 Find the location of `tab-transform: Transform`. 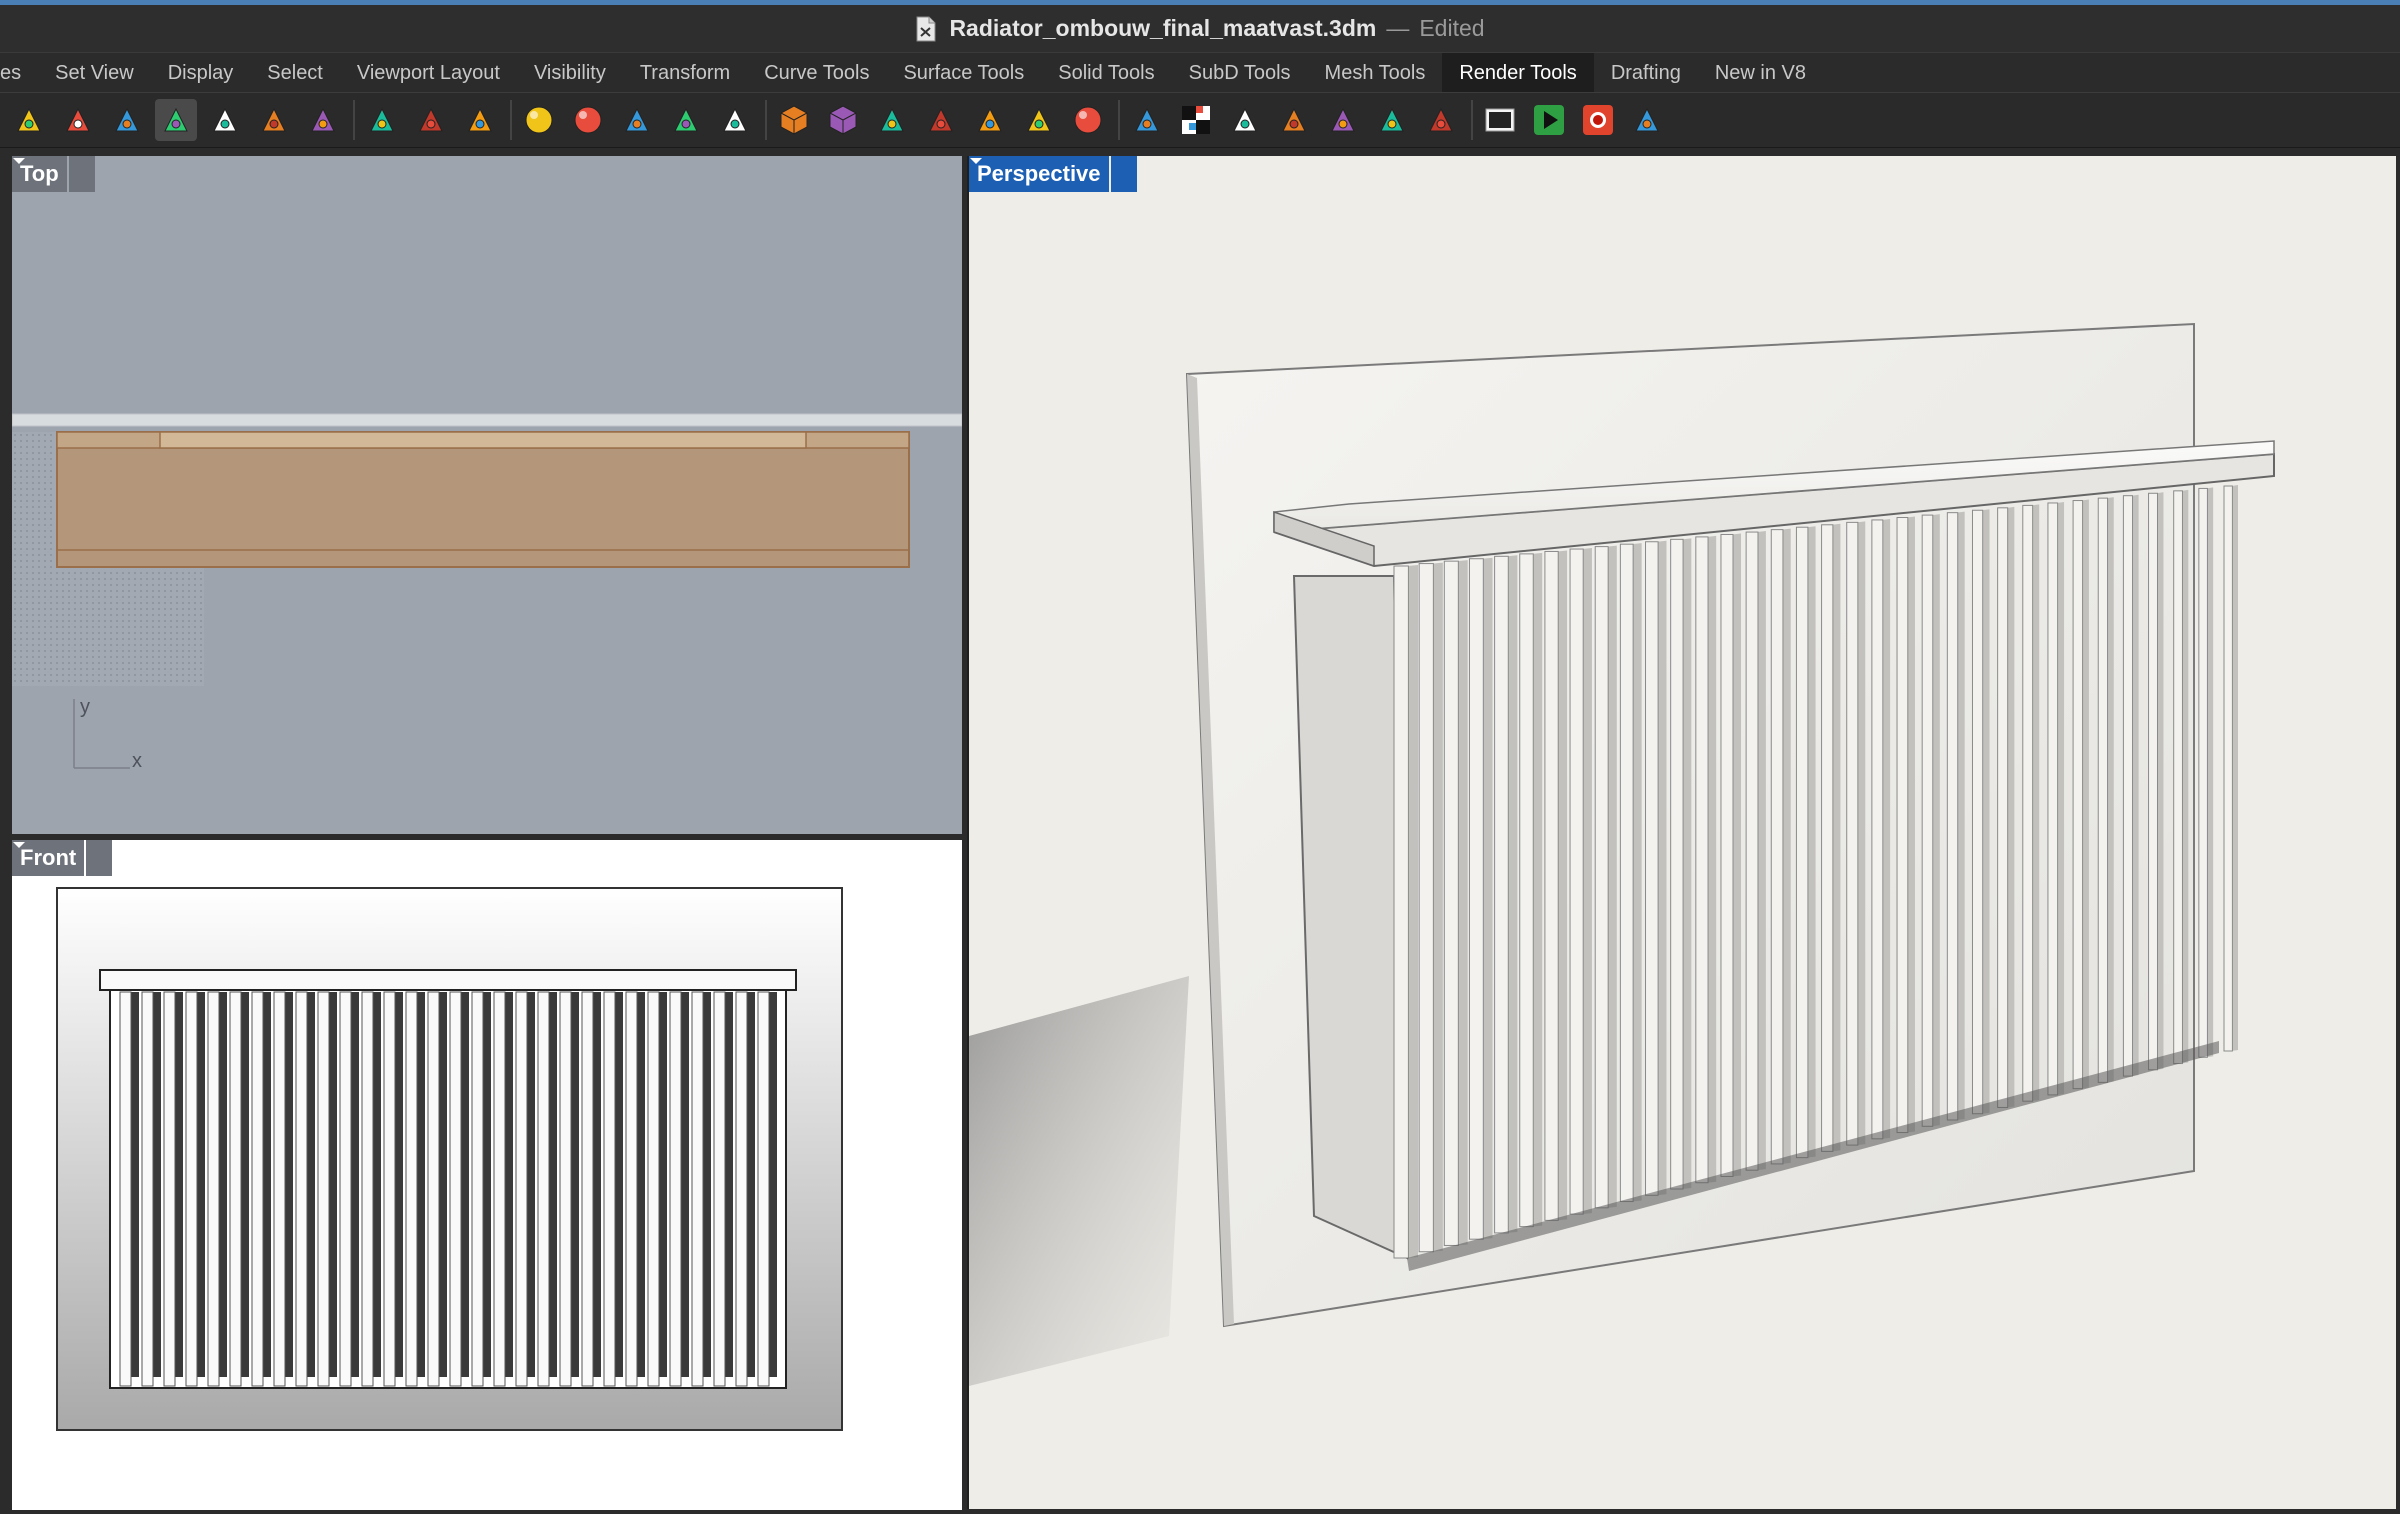

tab-transform: Transform is located at coordinates (685, 73).